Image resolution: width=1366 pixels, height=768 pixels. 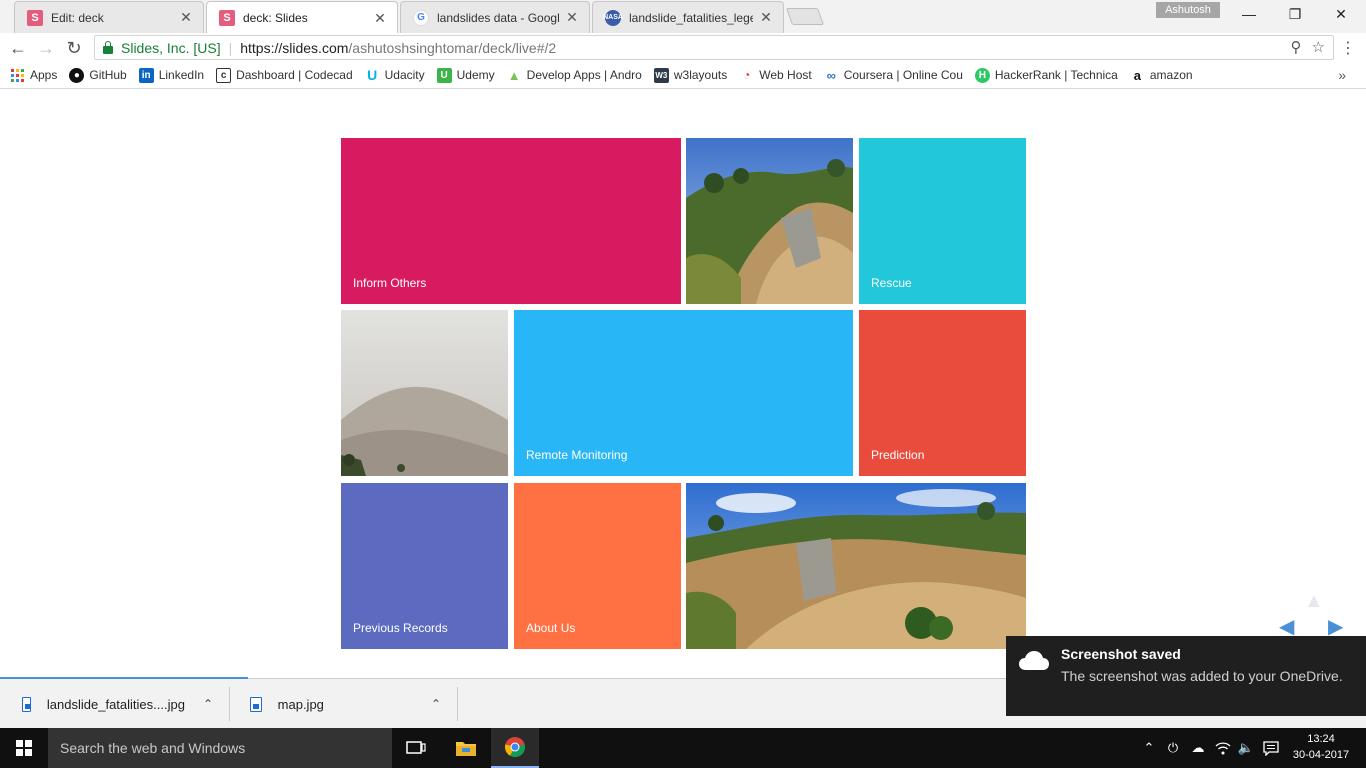 I want to click on download-progress-bar, so click(x=124, y=678).